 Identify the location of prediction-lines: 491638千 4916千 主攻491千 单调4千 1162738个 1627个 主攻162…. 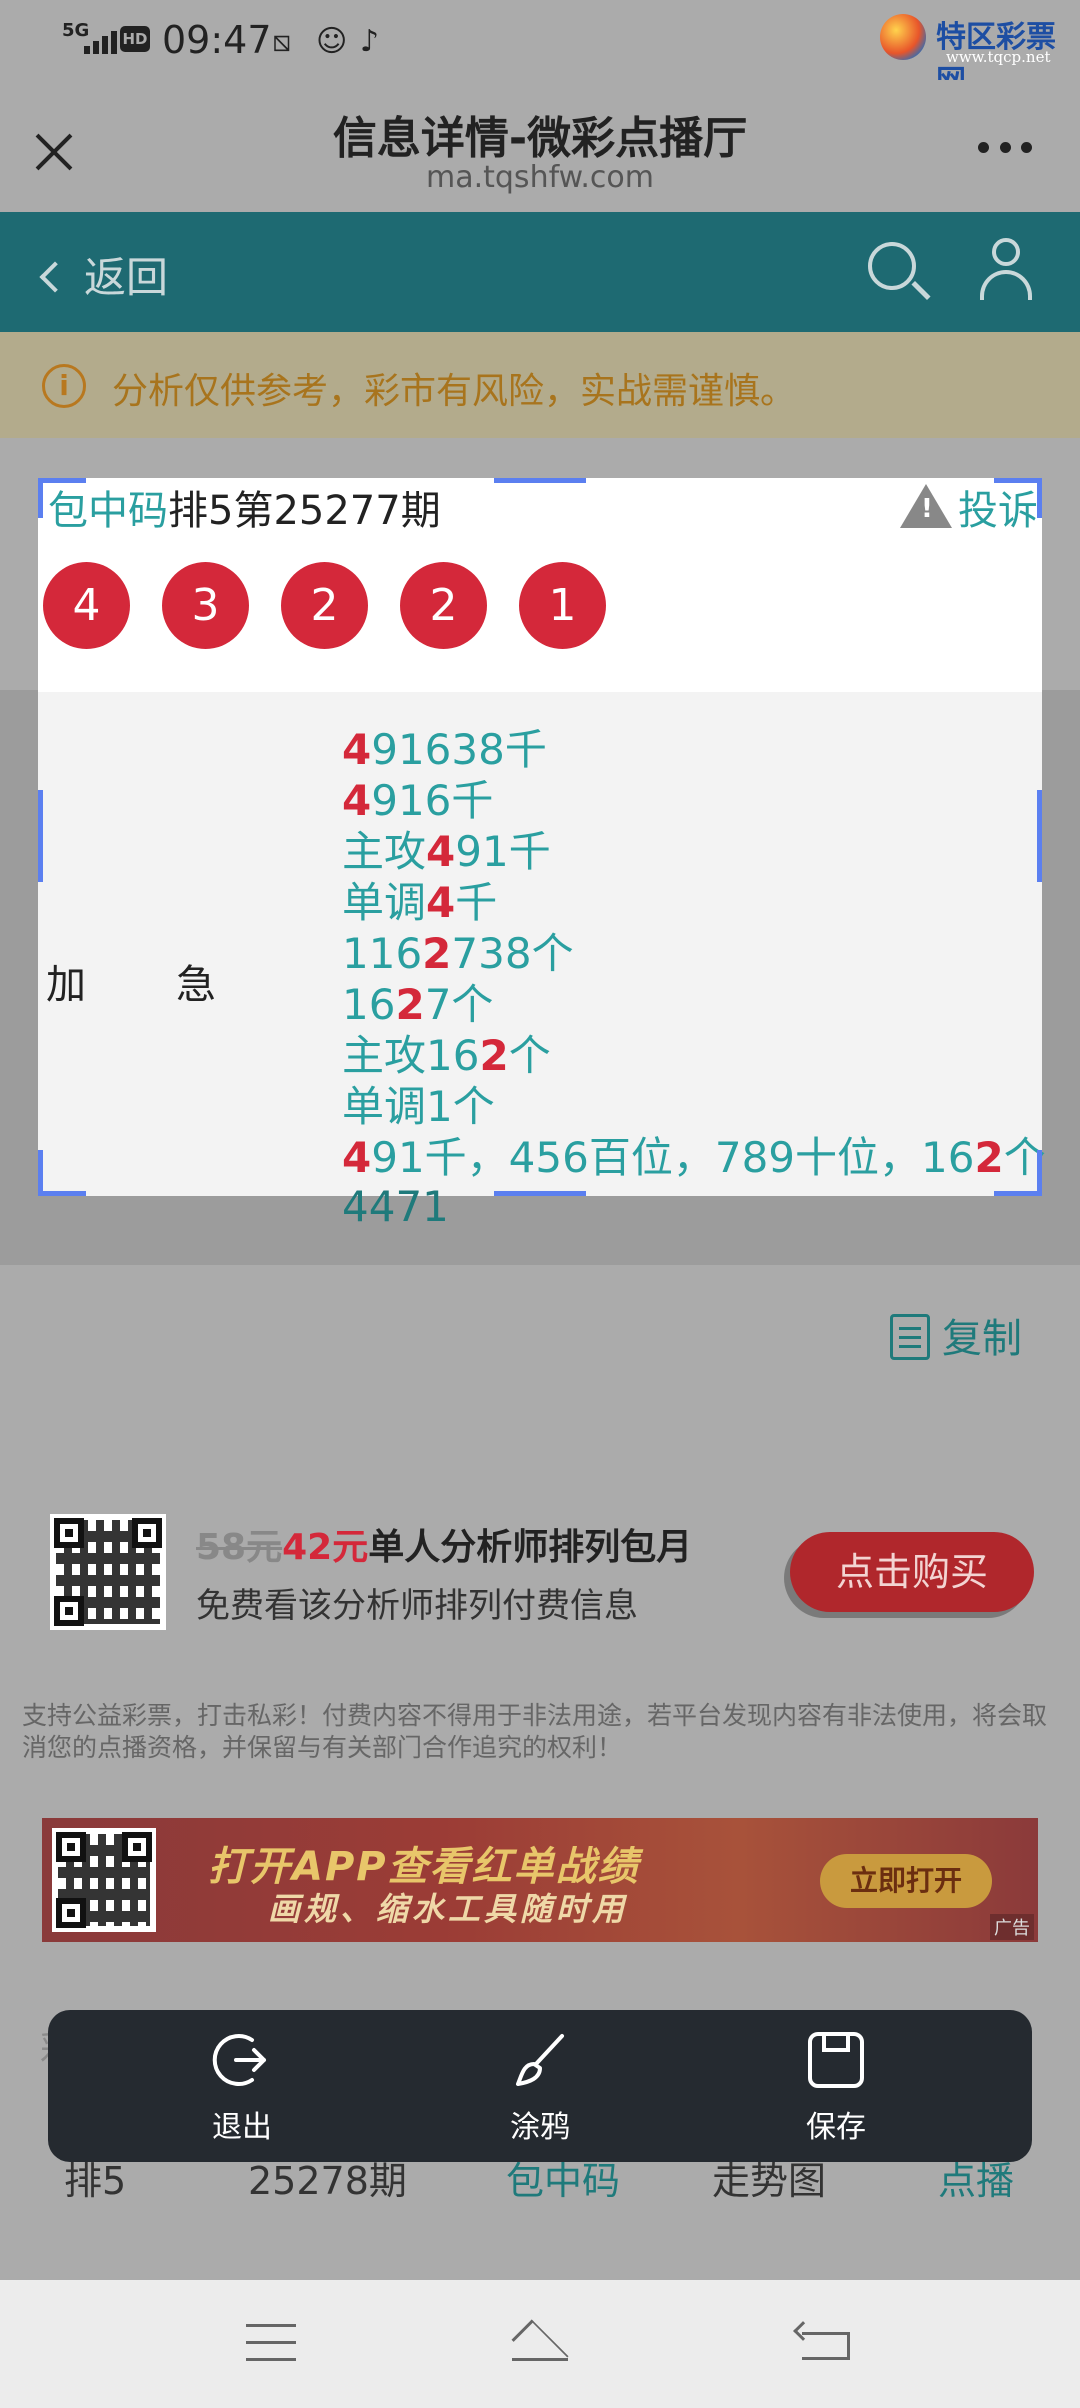
(694, 953).